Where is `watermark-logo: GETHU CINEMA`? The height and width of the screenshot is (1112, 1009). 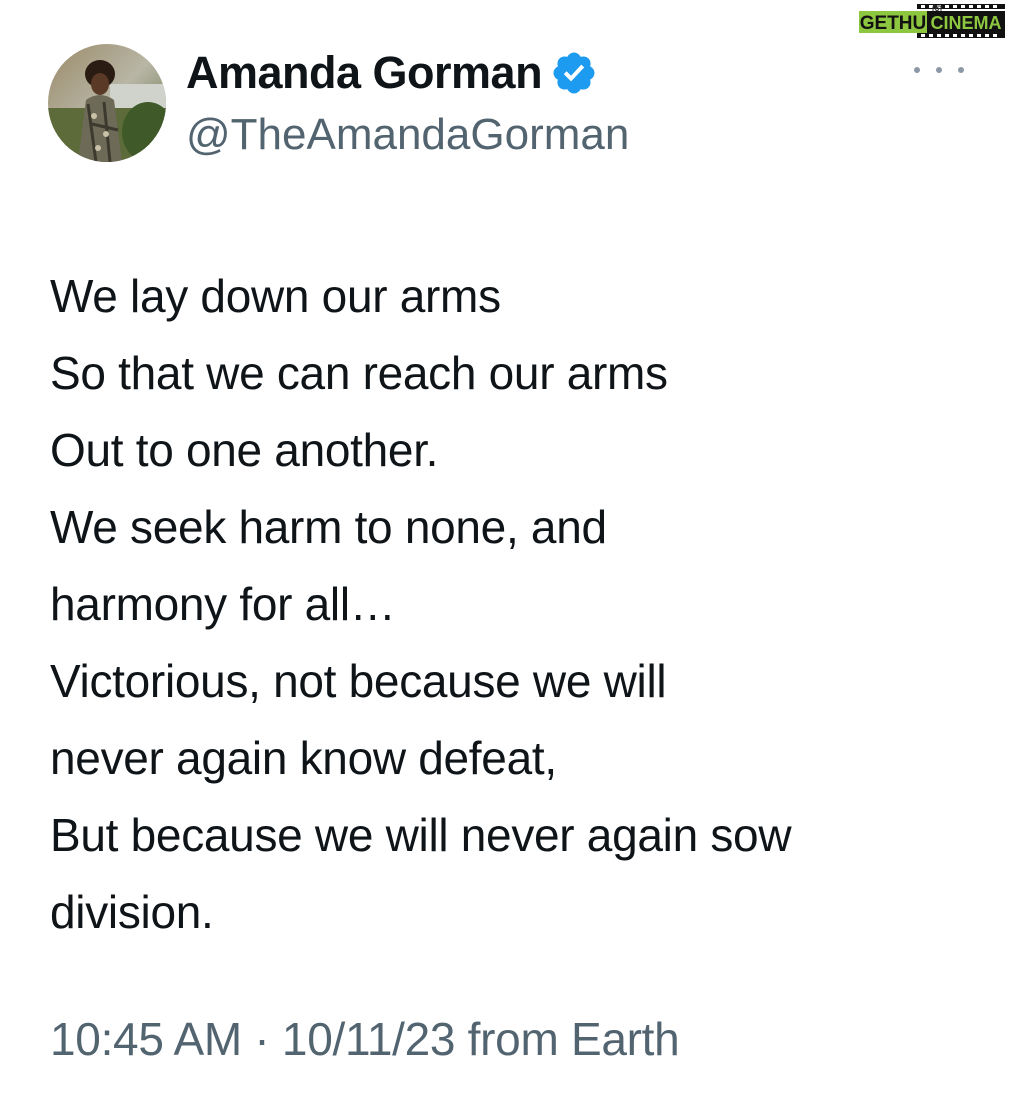
watermark-logo: GETHU CINEMA is located at coordinates (932, 21).